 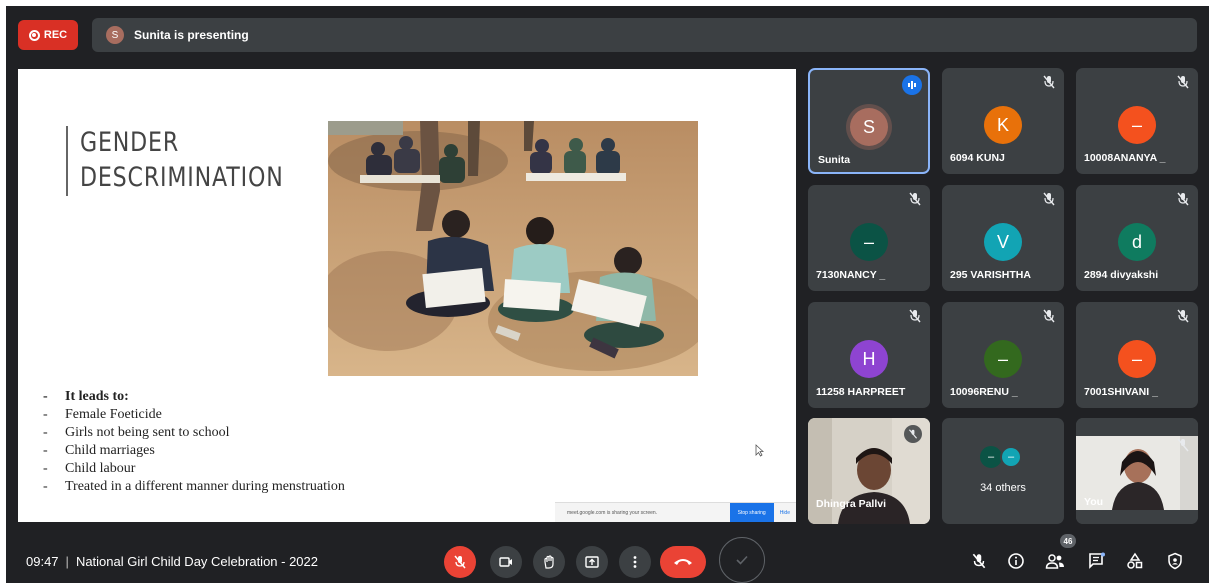 What do you see at coordinates (851, 275) in the screenshot?
I see `participant-name: 7130NANCY _` at bounding box center [851, 275].